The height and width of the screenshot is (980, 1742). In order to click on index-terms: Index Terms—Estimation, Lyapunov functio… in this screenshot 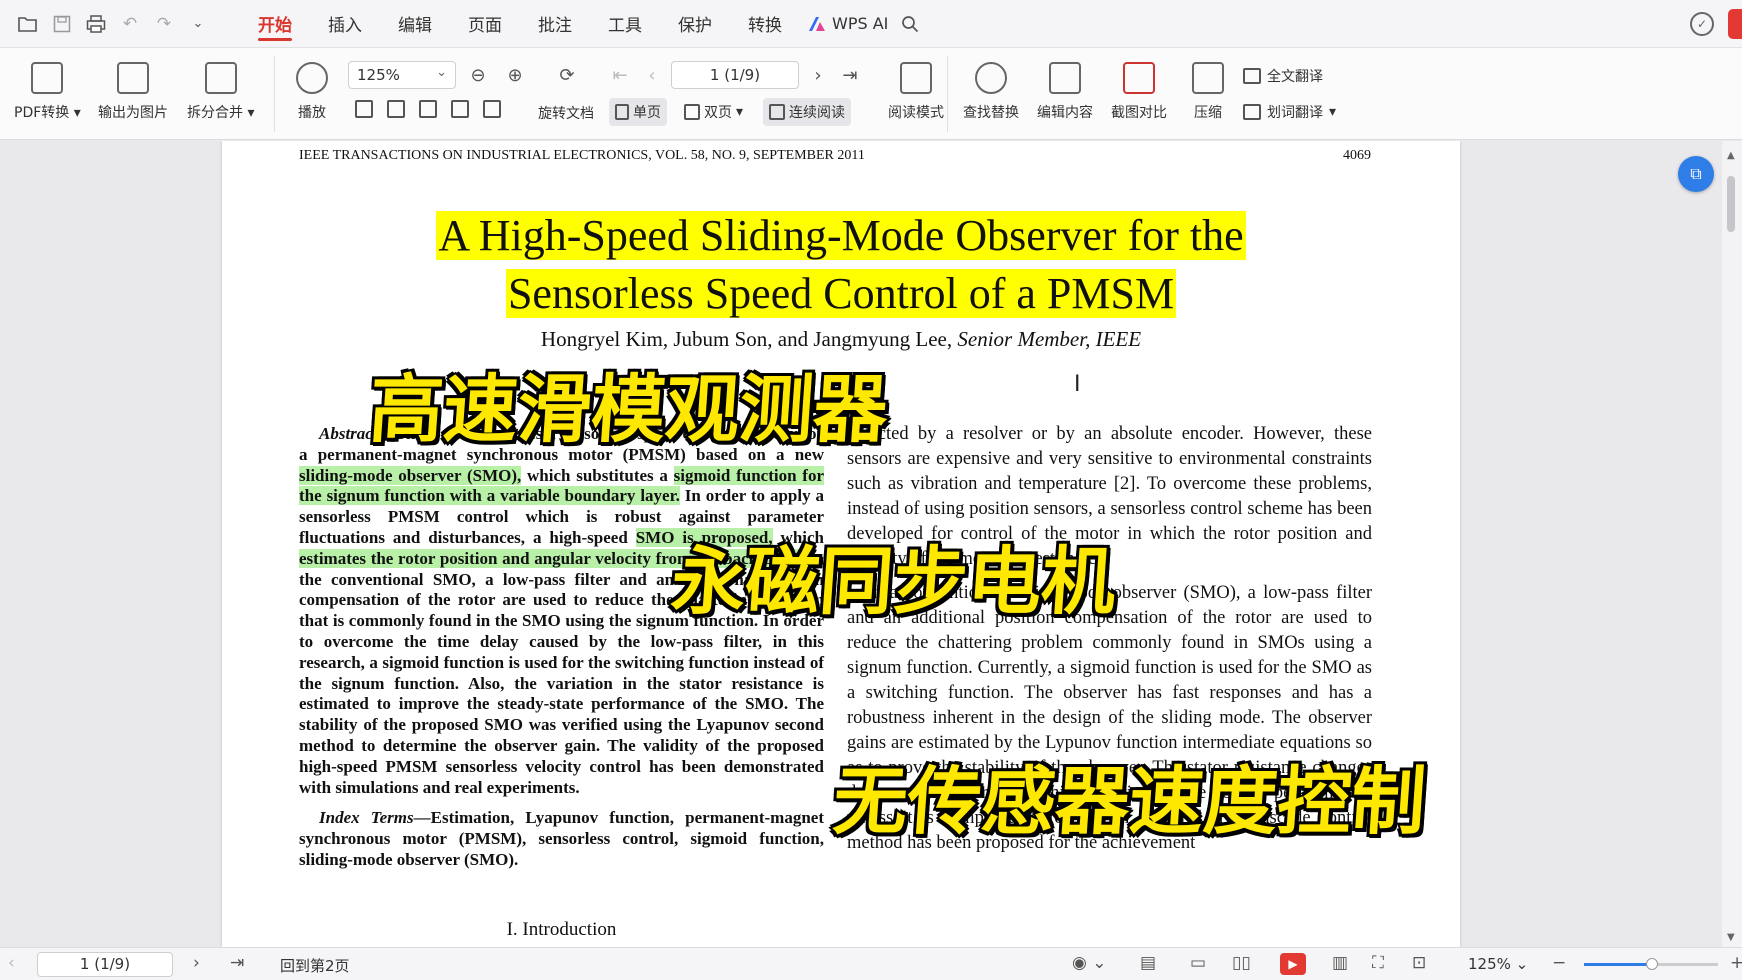, I will do `click(561, 839)`.